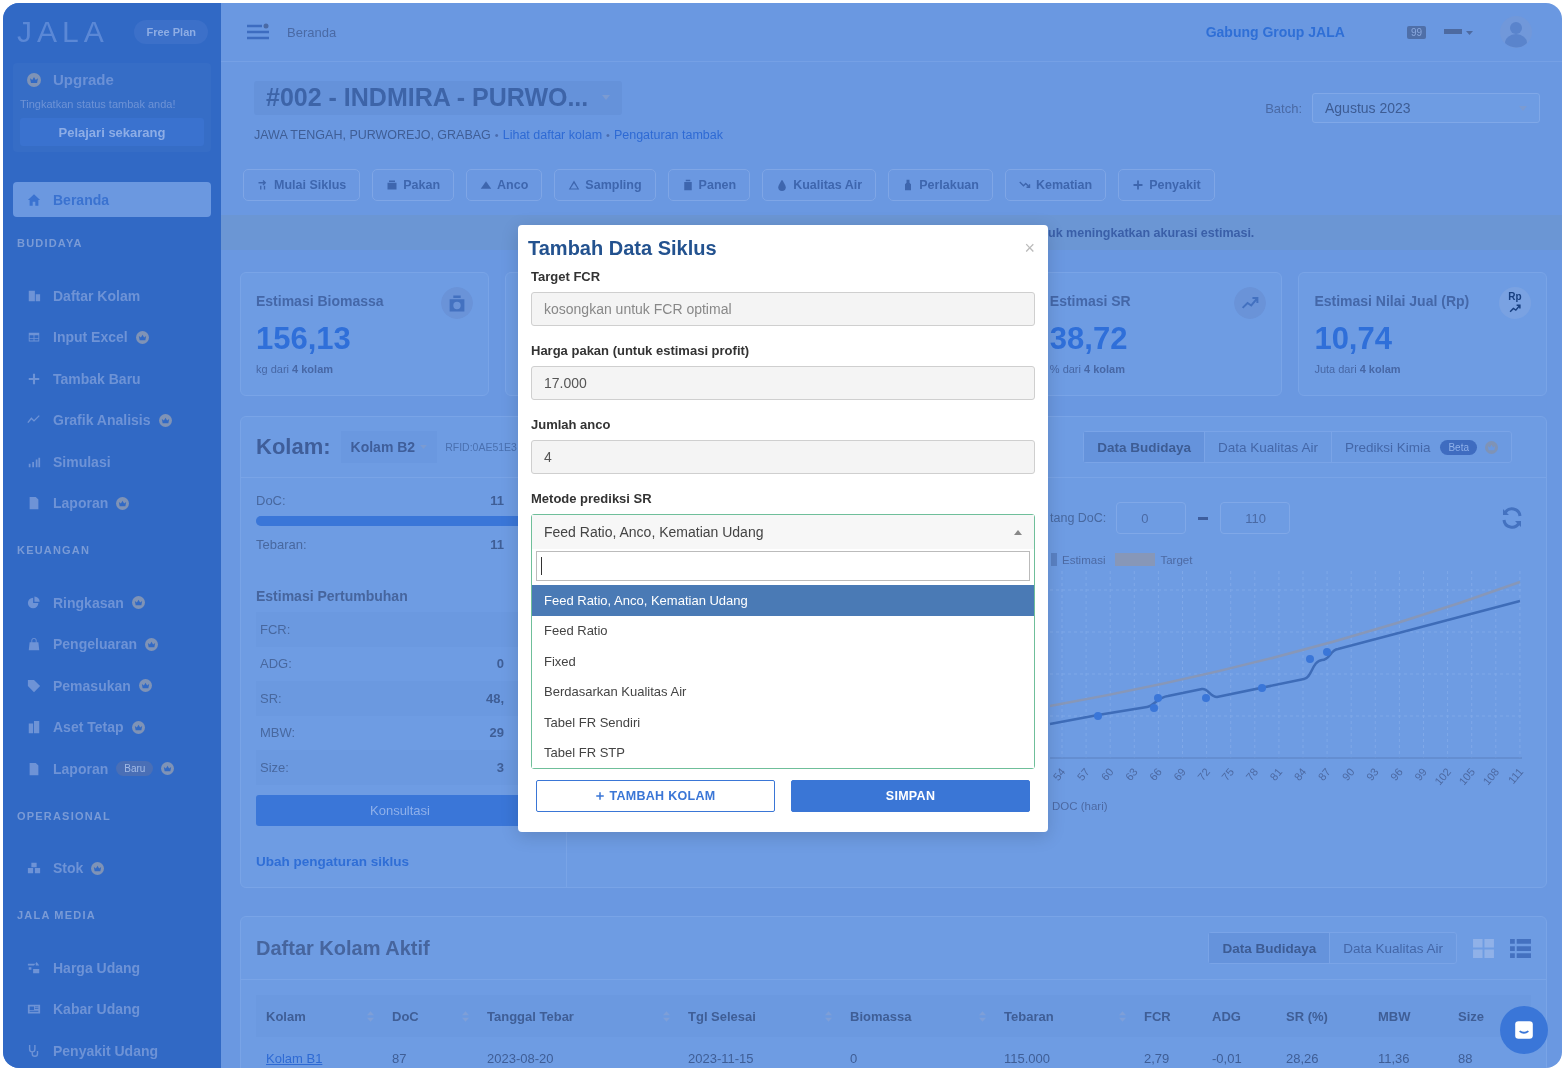 The image size is (1565, 1071). Describe the element at coordinates (112, 296) in the screenshot. I see `nav-item: Daftar Kolam` at that location.